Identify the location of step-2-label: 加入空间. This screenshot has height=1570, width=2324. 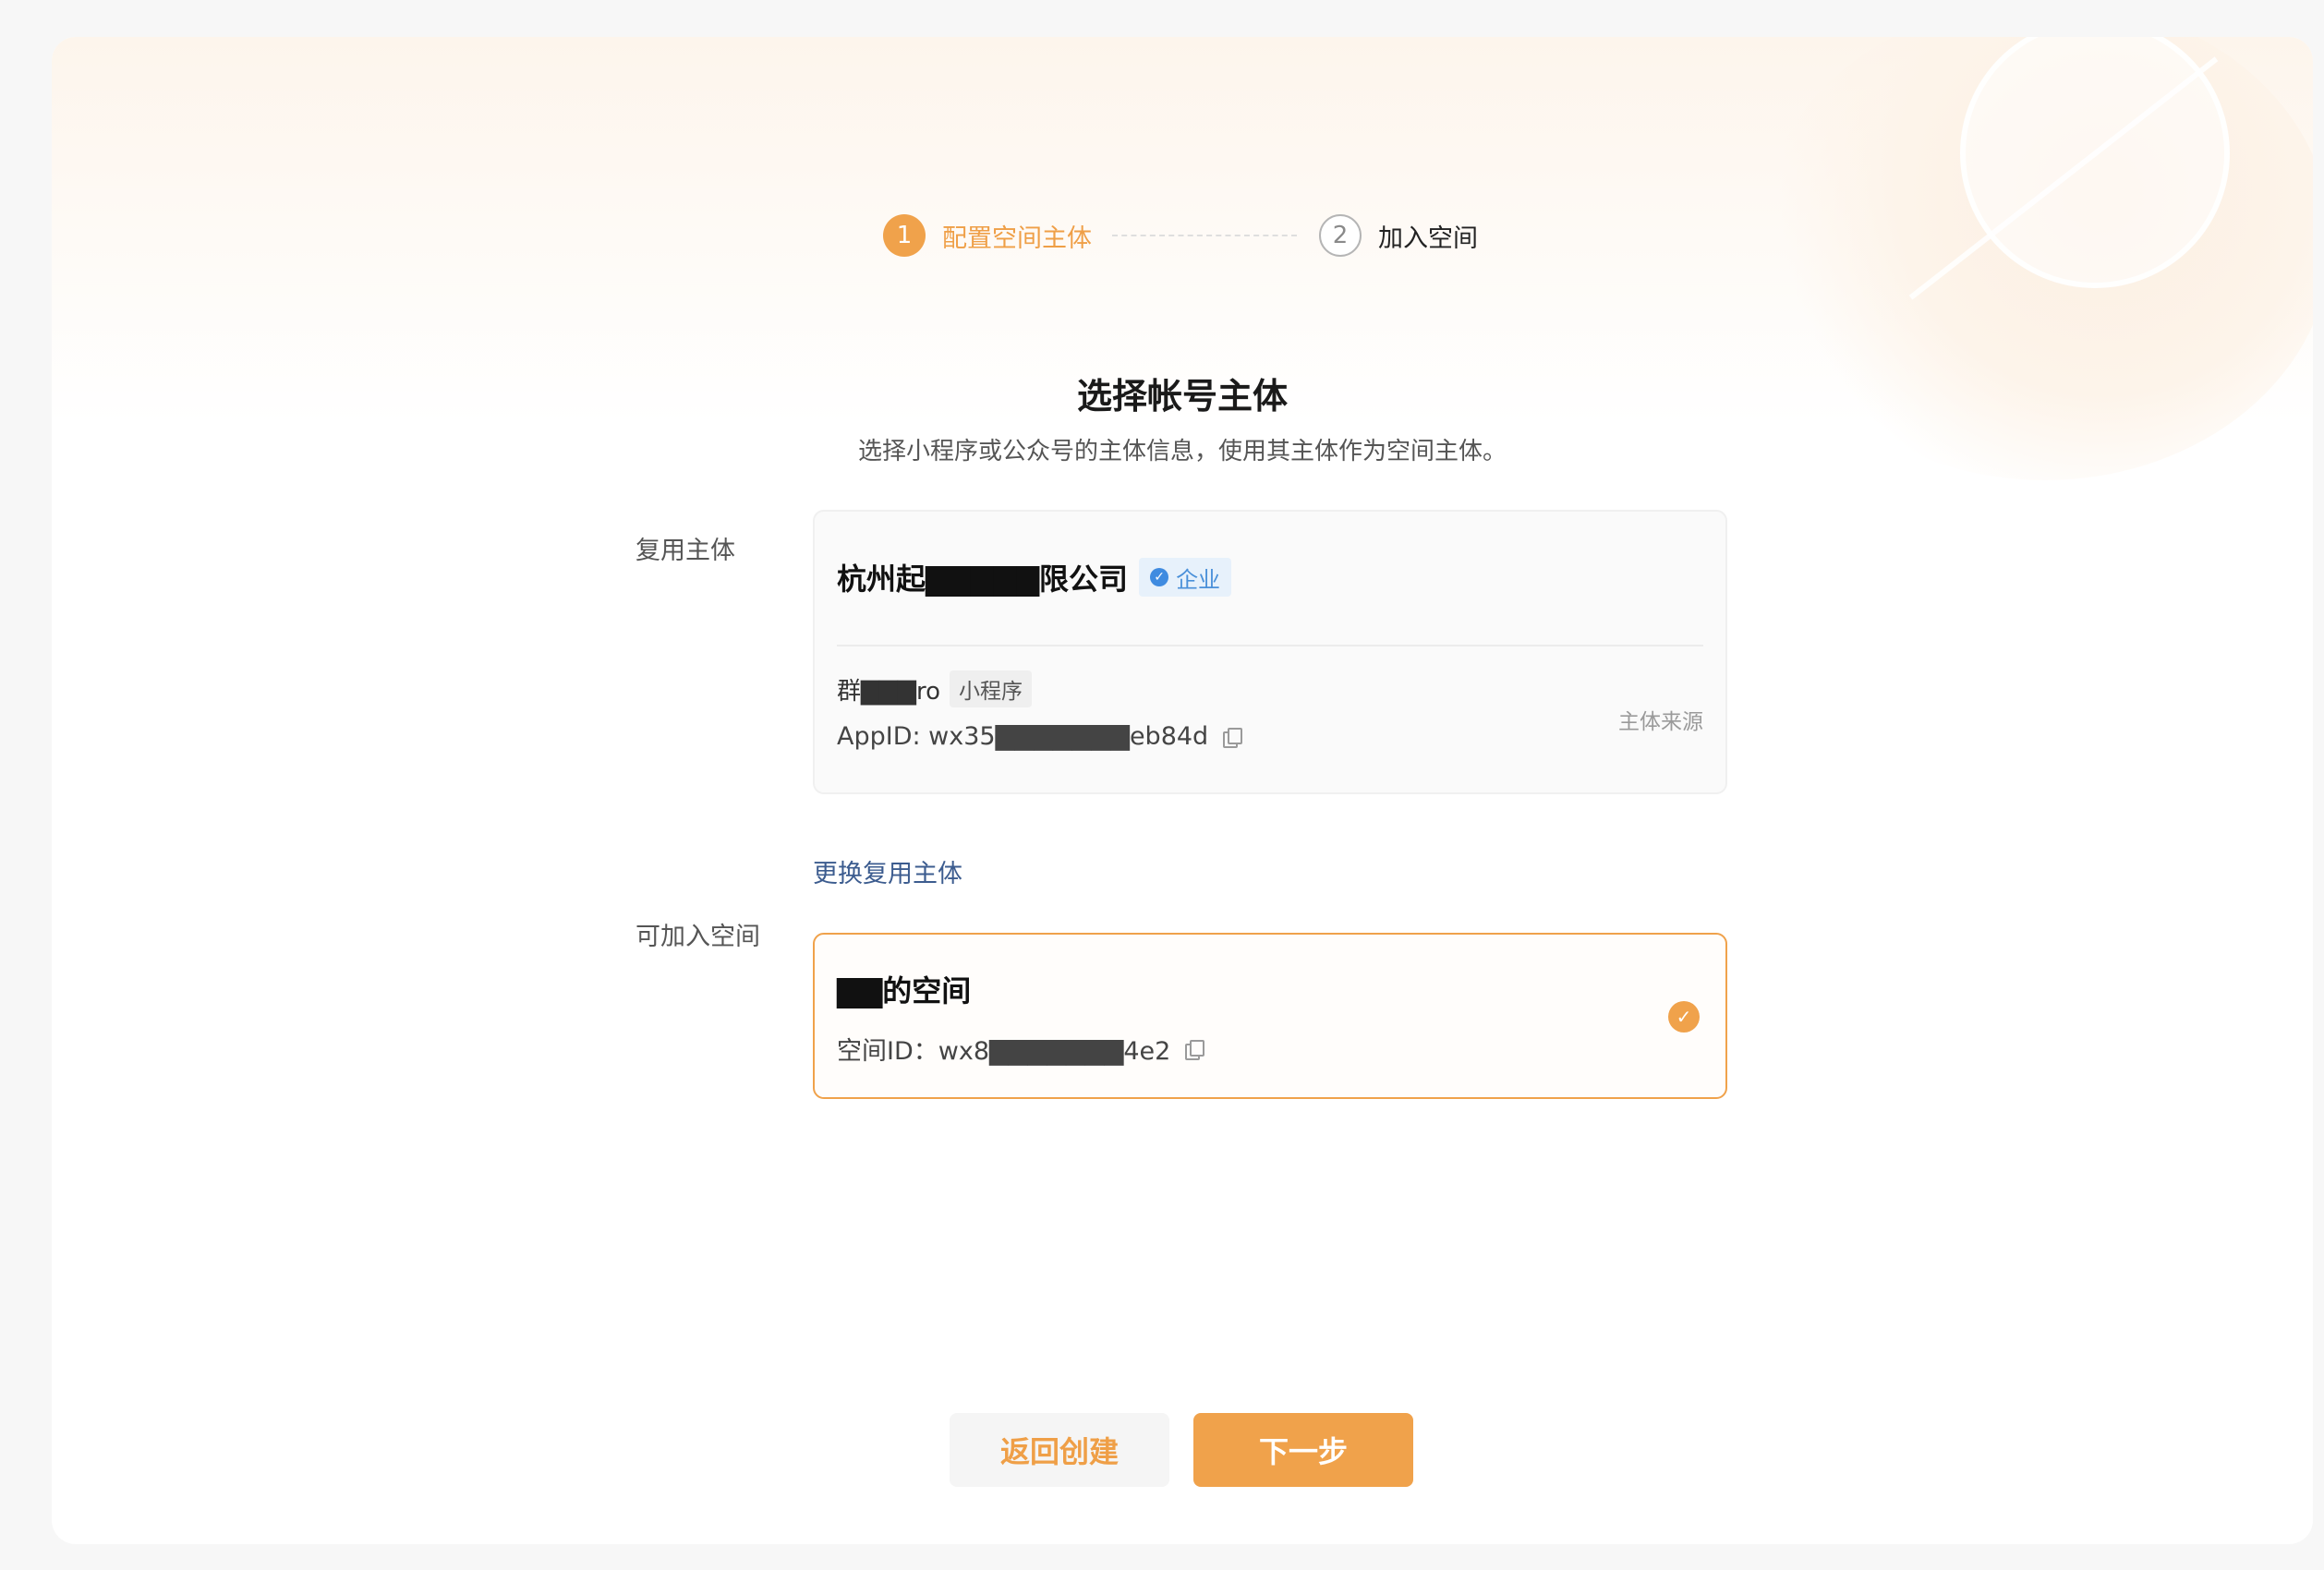
(1428, 238).